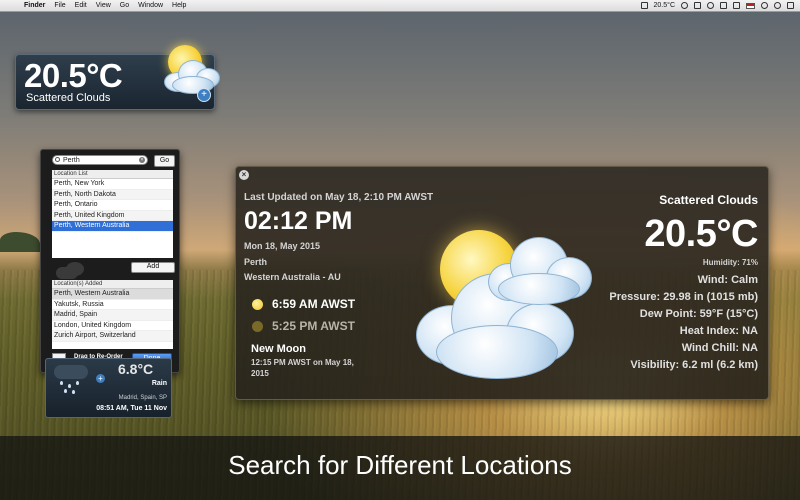 This screenshot has width=800, height=500. What do you see at coordinates (112, 205) in the screenshot?
I see `list-item: Perth, Ontario` at bounding box center [112, 205].